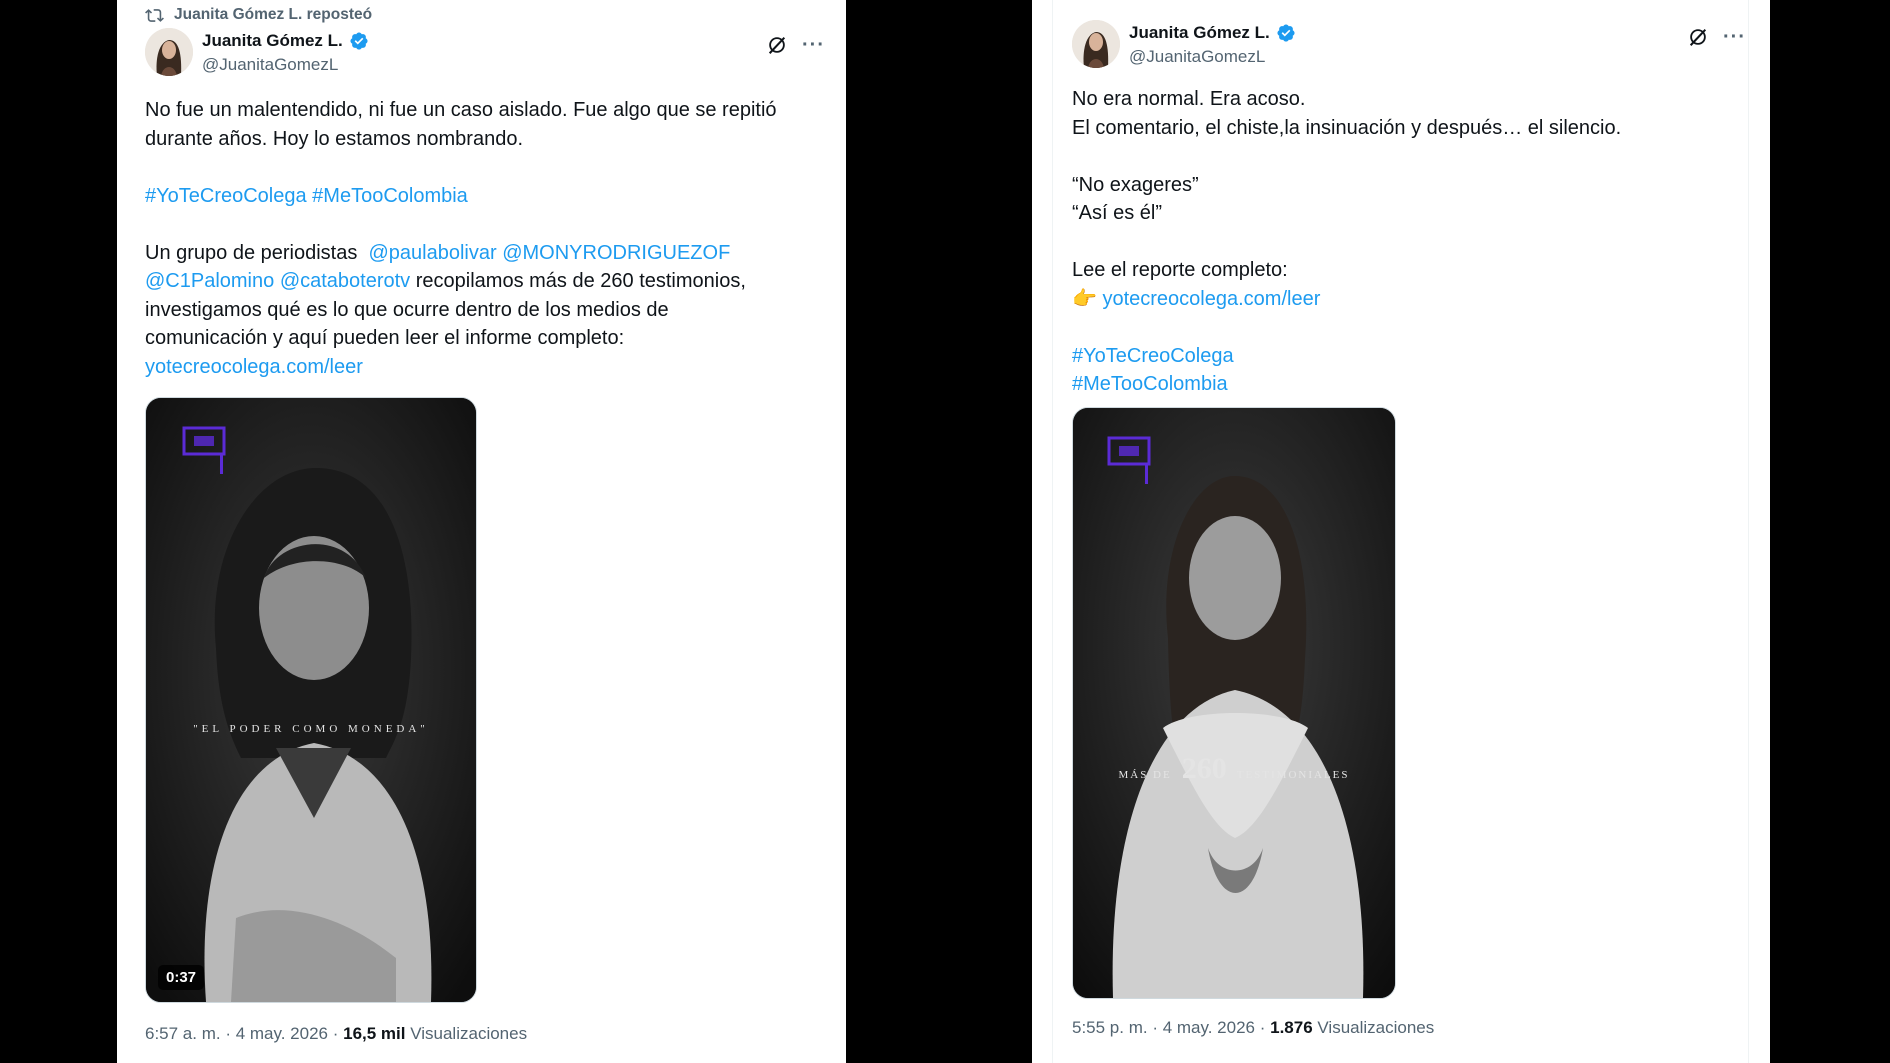  What do you see at coordinates (251, 252) in the screenshot?
I see `text-segment: Un grupo de periodistas` at bounding box center [251, 252].